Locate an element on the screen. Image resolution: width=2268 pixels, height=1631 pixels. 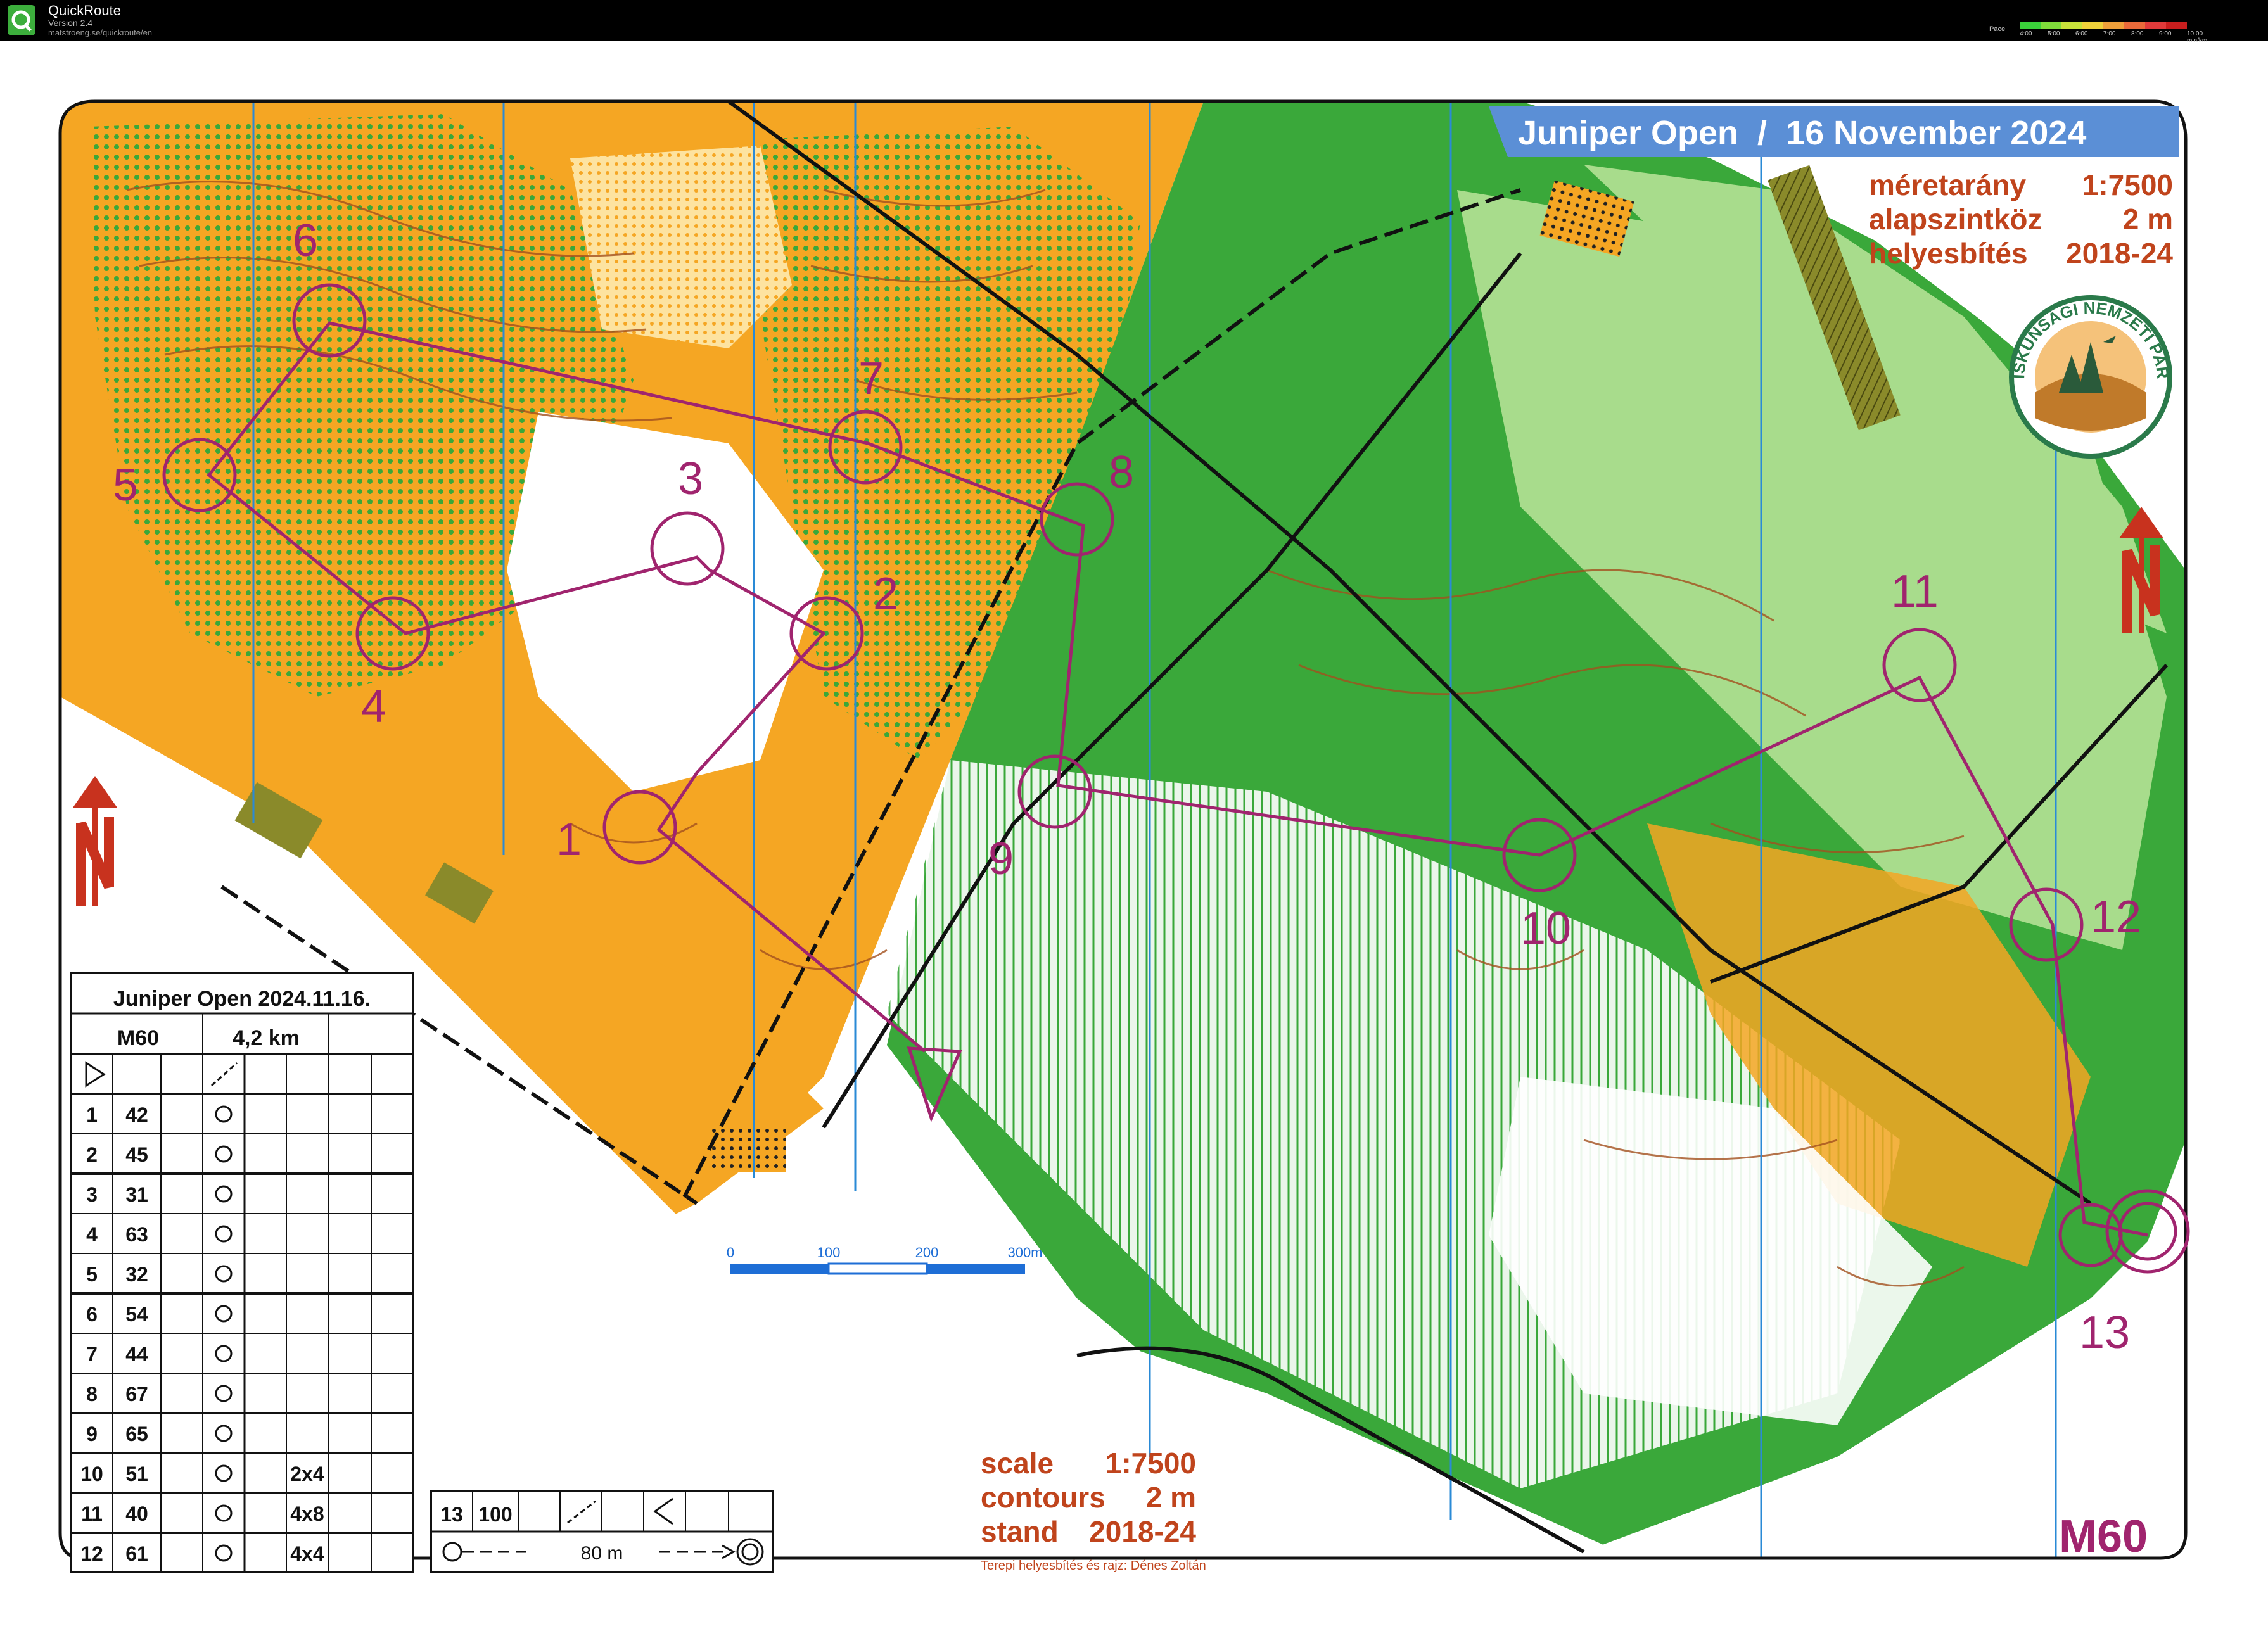
desc-row-number: 3 is located at coordinates (92, 1194).